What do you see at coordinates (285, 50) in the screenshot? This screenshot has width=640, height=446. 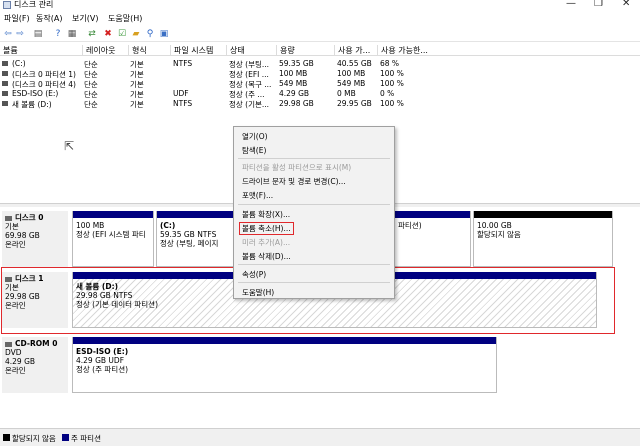 I see `column-header-capacity: 용량` at bounding box center [285, 50].